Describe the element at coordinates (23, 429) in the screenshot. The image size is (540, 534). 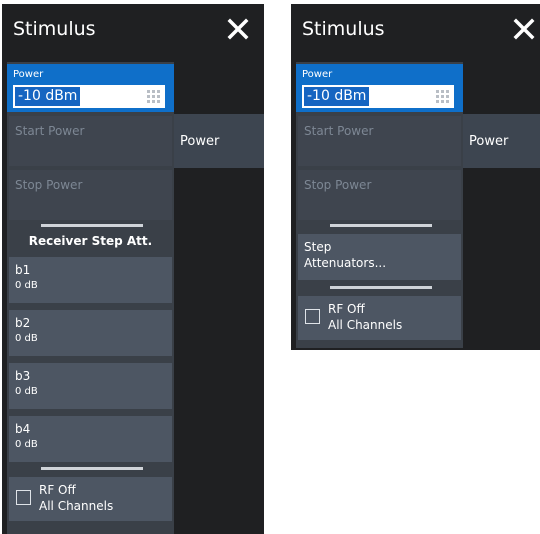
I see `receiver-name: b4` at that location.